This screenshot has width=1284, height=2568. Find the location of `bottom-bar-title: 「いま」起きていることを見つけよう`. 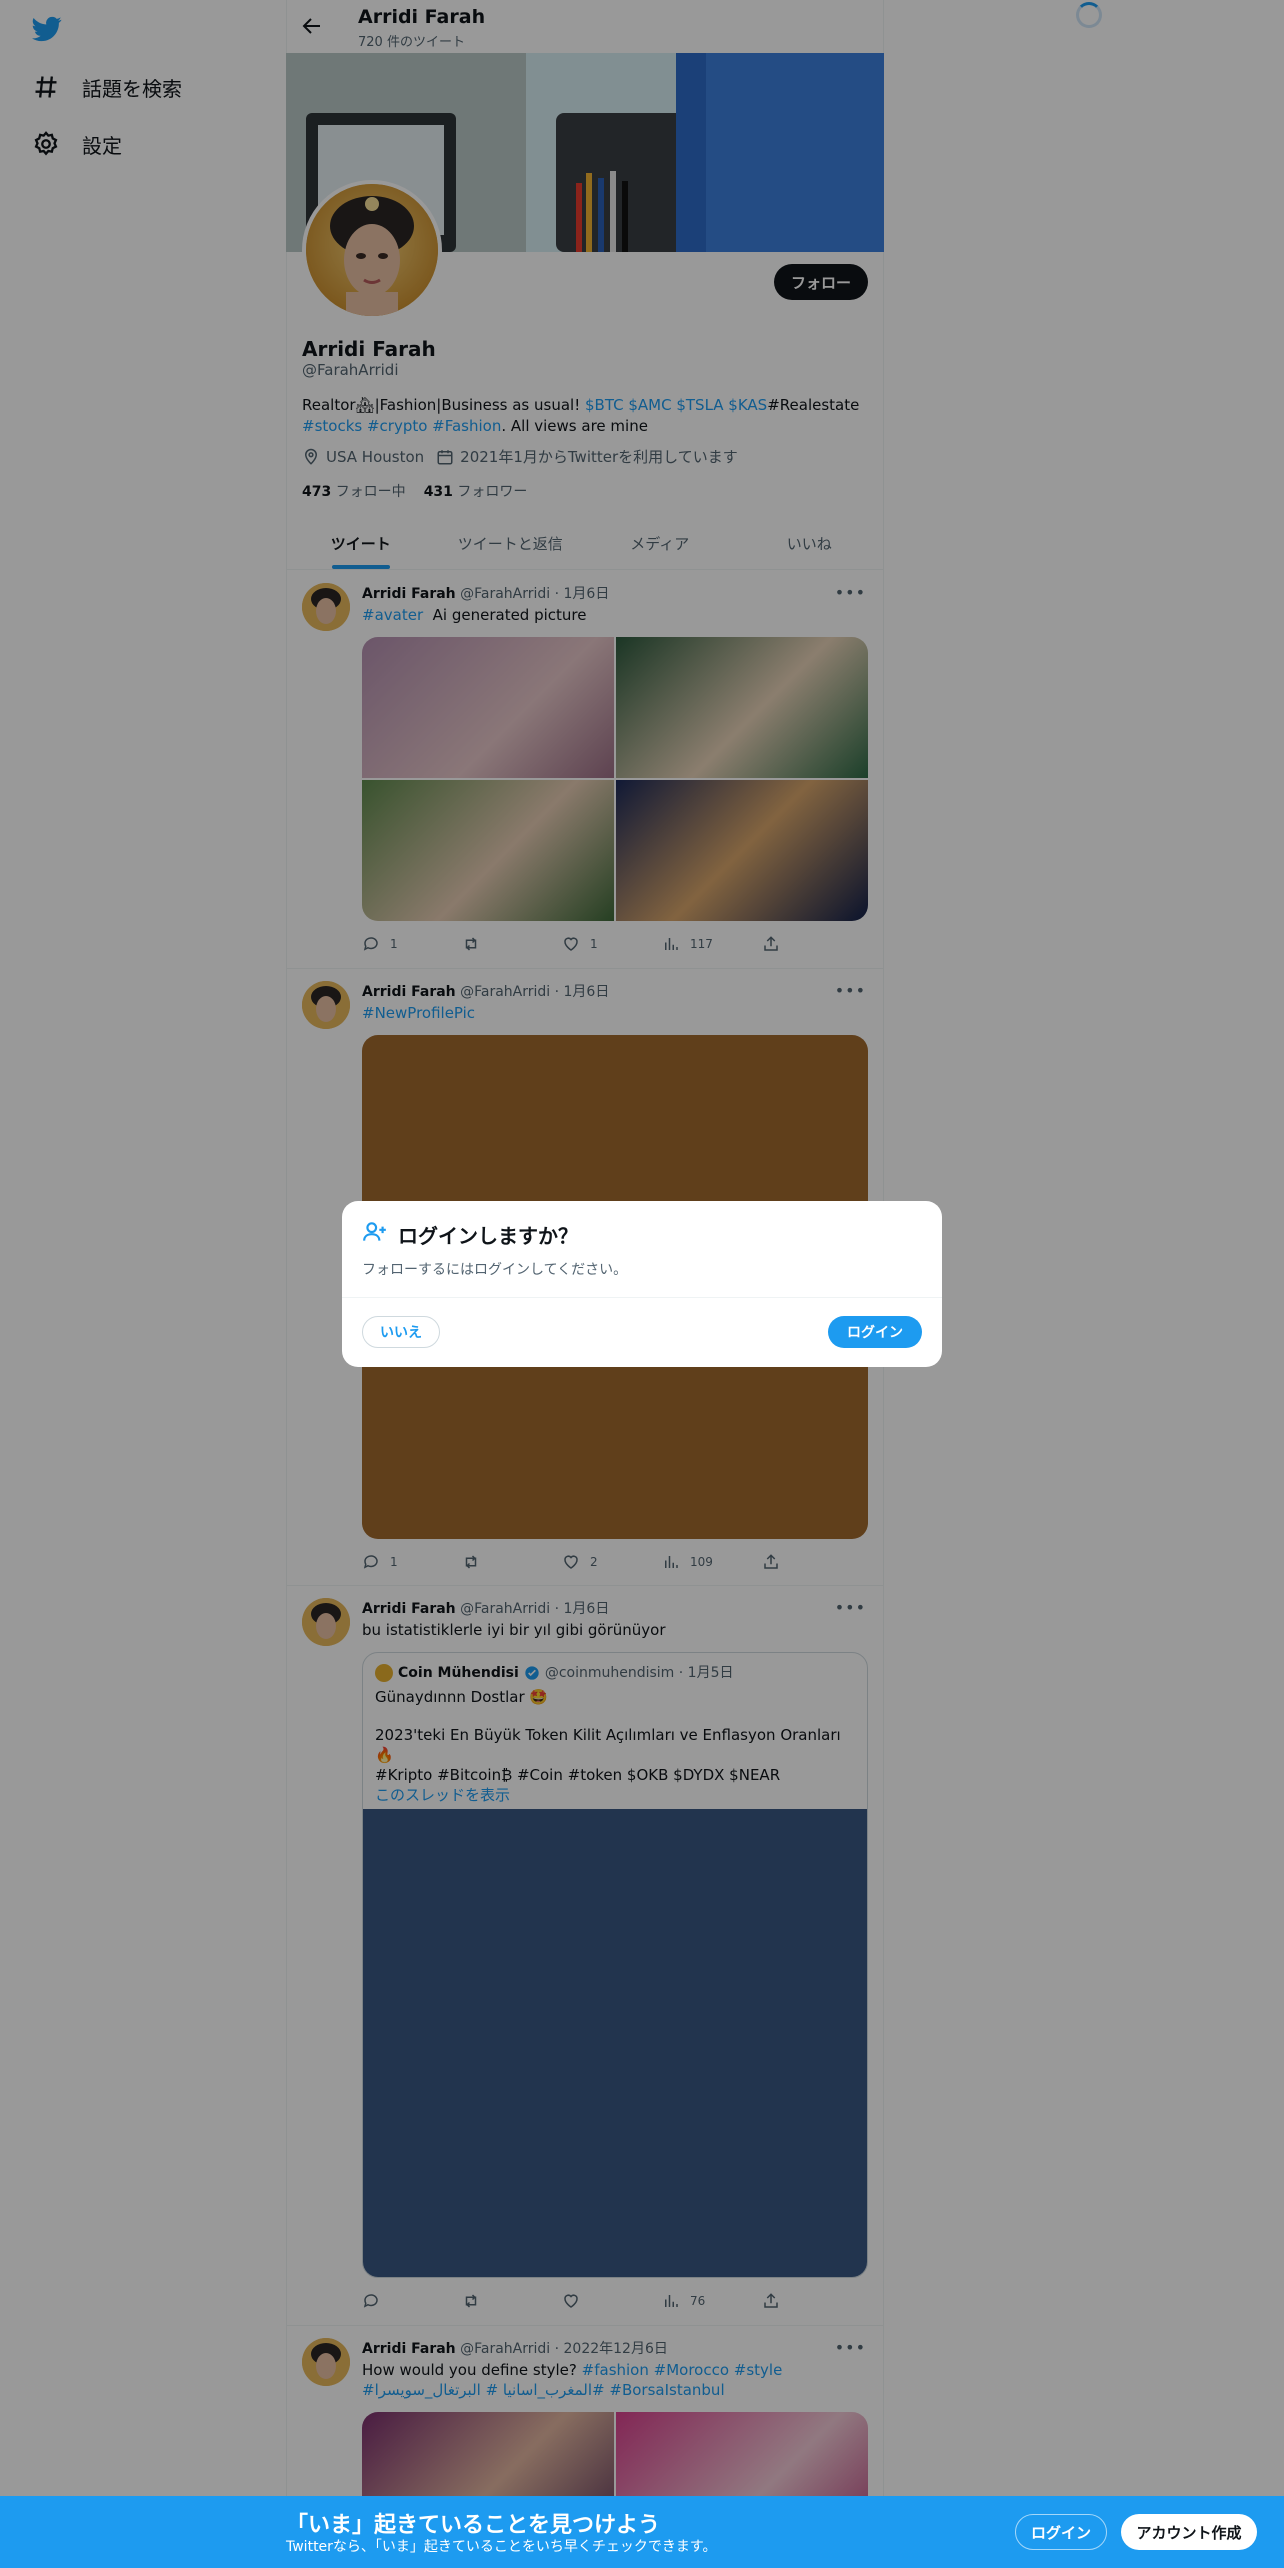

bottom-bar-title: 「いま」起きていることを見つけよう is located at coordinates (473, 2525).